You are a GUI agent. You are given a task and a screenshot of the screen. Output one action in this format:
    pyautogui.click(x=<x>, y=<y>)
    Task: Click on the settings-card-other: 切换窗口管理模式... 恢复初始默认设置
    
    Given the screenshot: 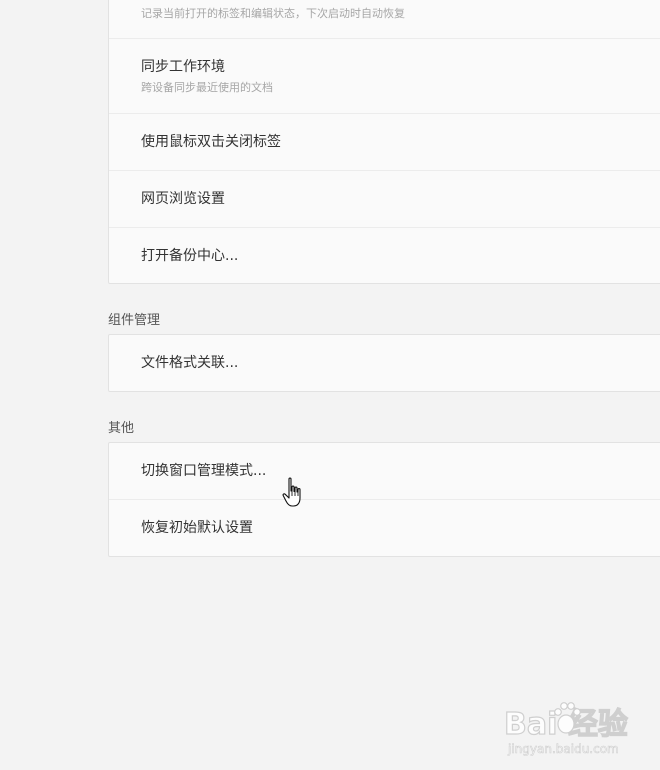 What is the action you would take?
    pyautogui.click(x=384, y=499)
    